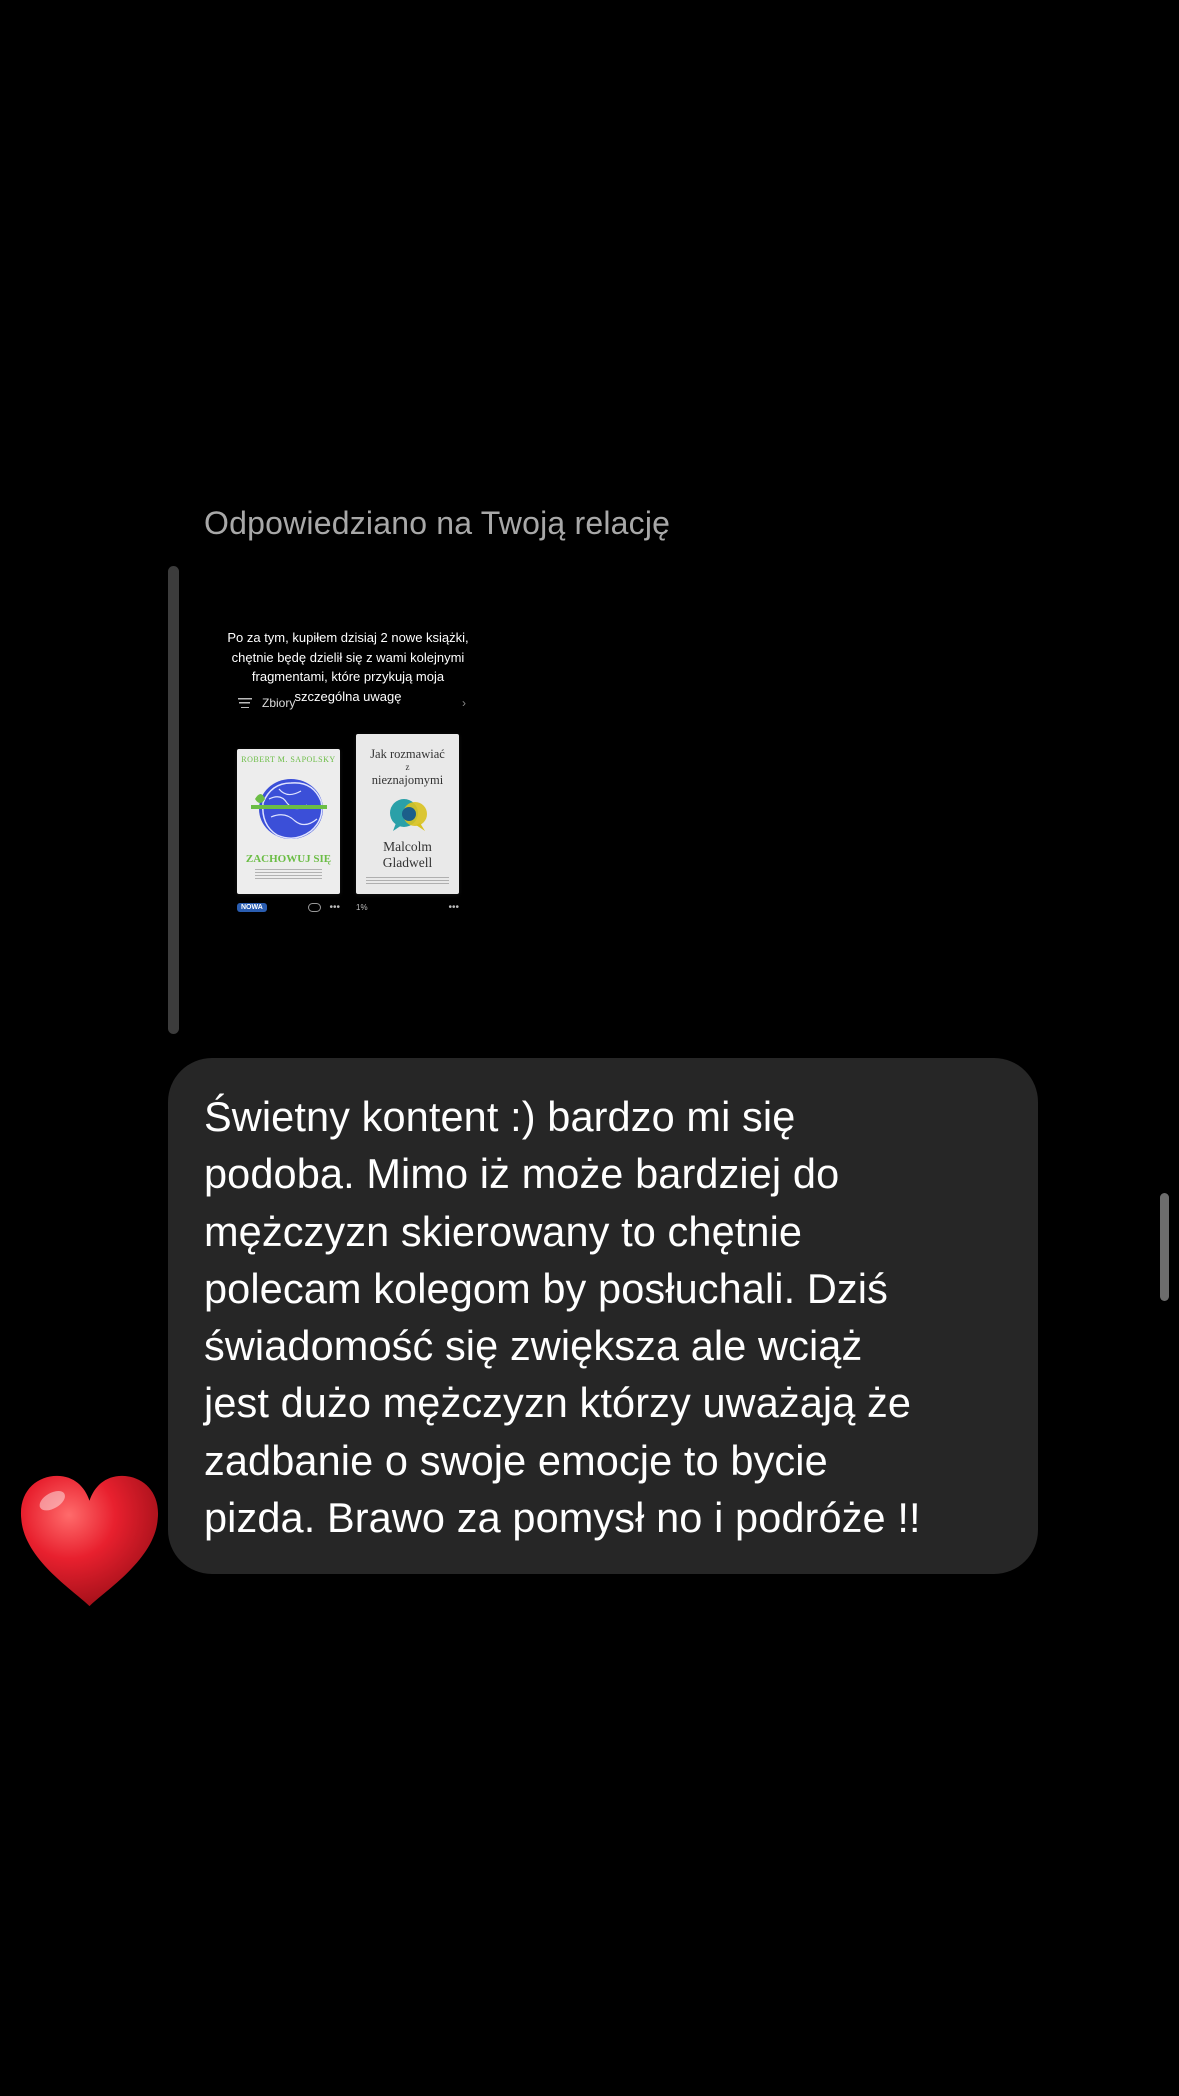 The image size is (1179, 2096). Describe the element at coordinates (173, 800) in the screenshot. I see `reply-indicator-bar` at that location.